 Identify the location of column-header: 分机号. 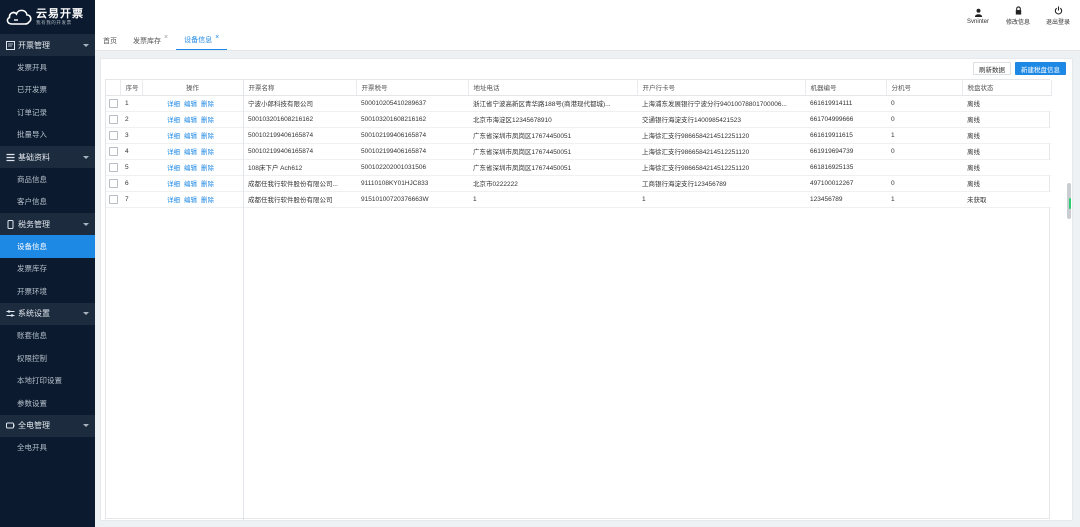
(924, 88).